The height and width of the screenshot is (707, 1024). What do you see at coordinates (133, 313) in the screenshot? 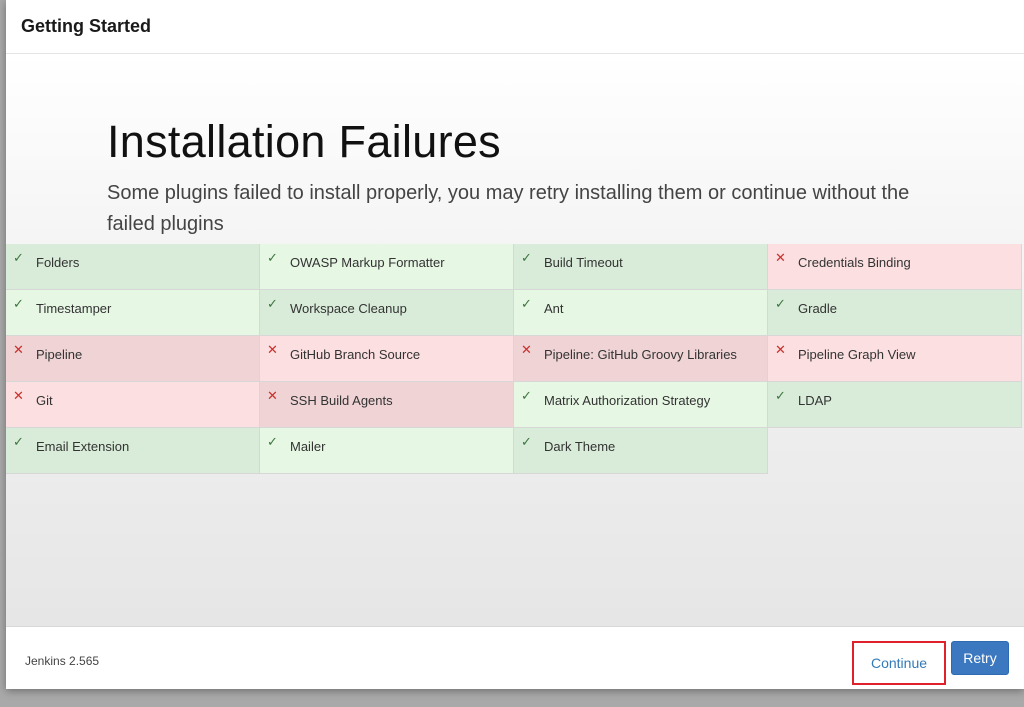
I see `plugin-item: ✓ Timestamper` at bounding box center [133, 313].